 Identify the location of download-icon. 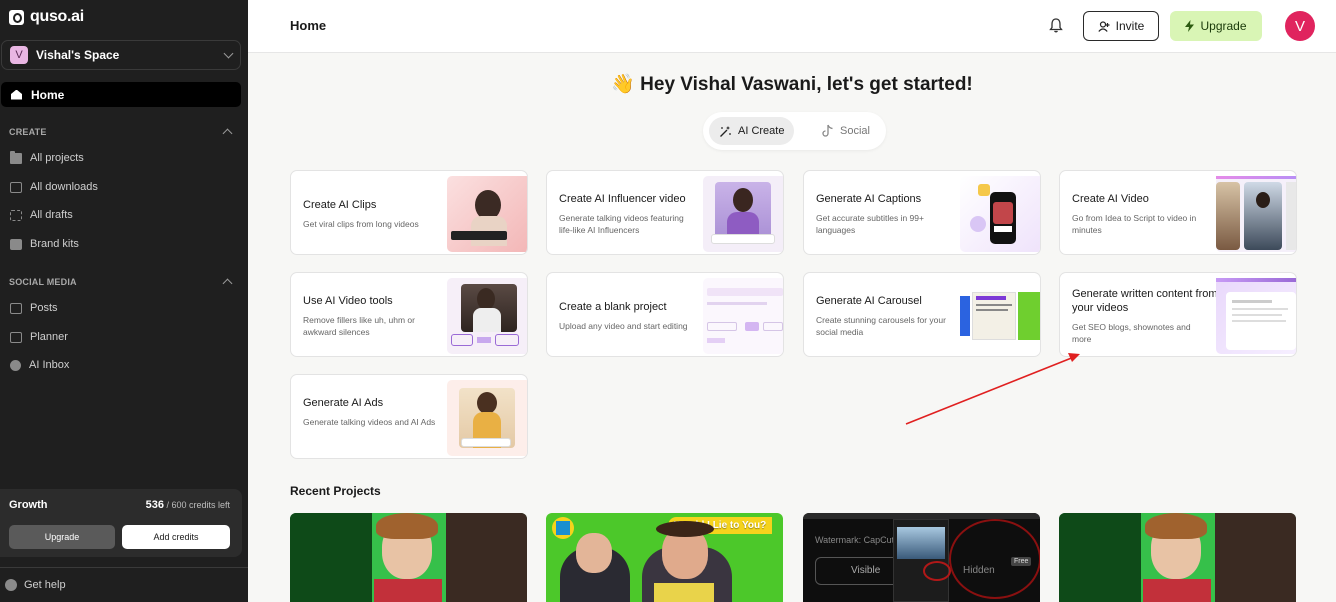
(16, 187).